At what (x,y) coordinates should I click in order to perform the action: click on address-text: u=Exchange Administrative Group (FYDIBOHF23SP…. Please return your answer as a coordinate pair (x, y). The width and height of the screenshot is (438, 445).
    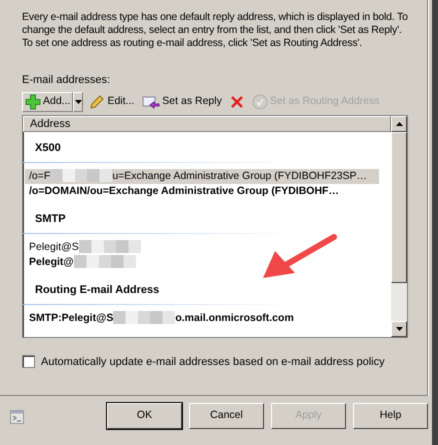
    Looking at the image, I should click on (240, 176).